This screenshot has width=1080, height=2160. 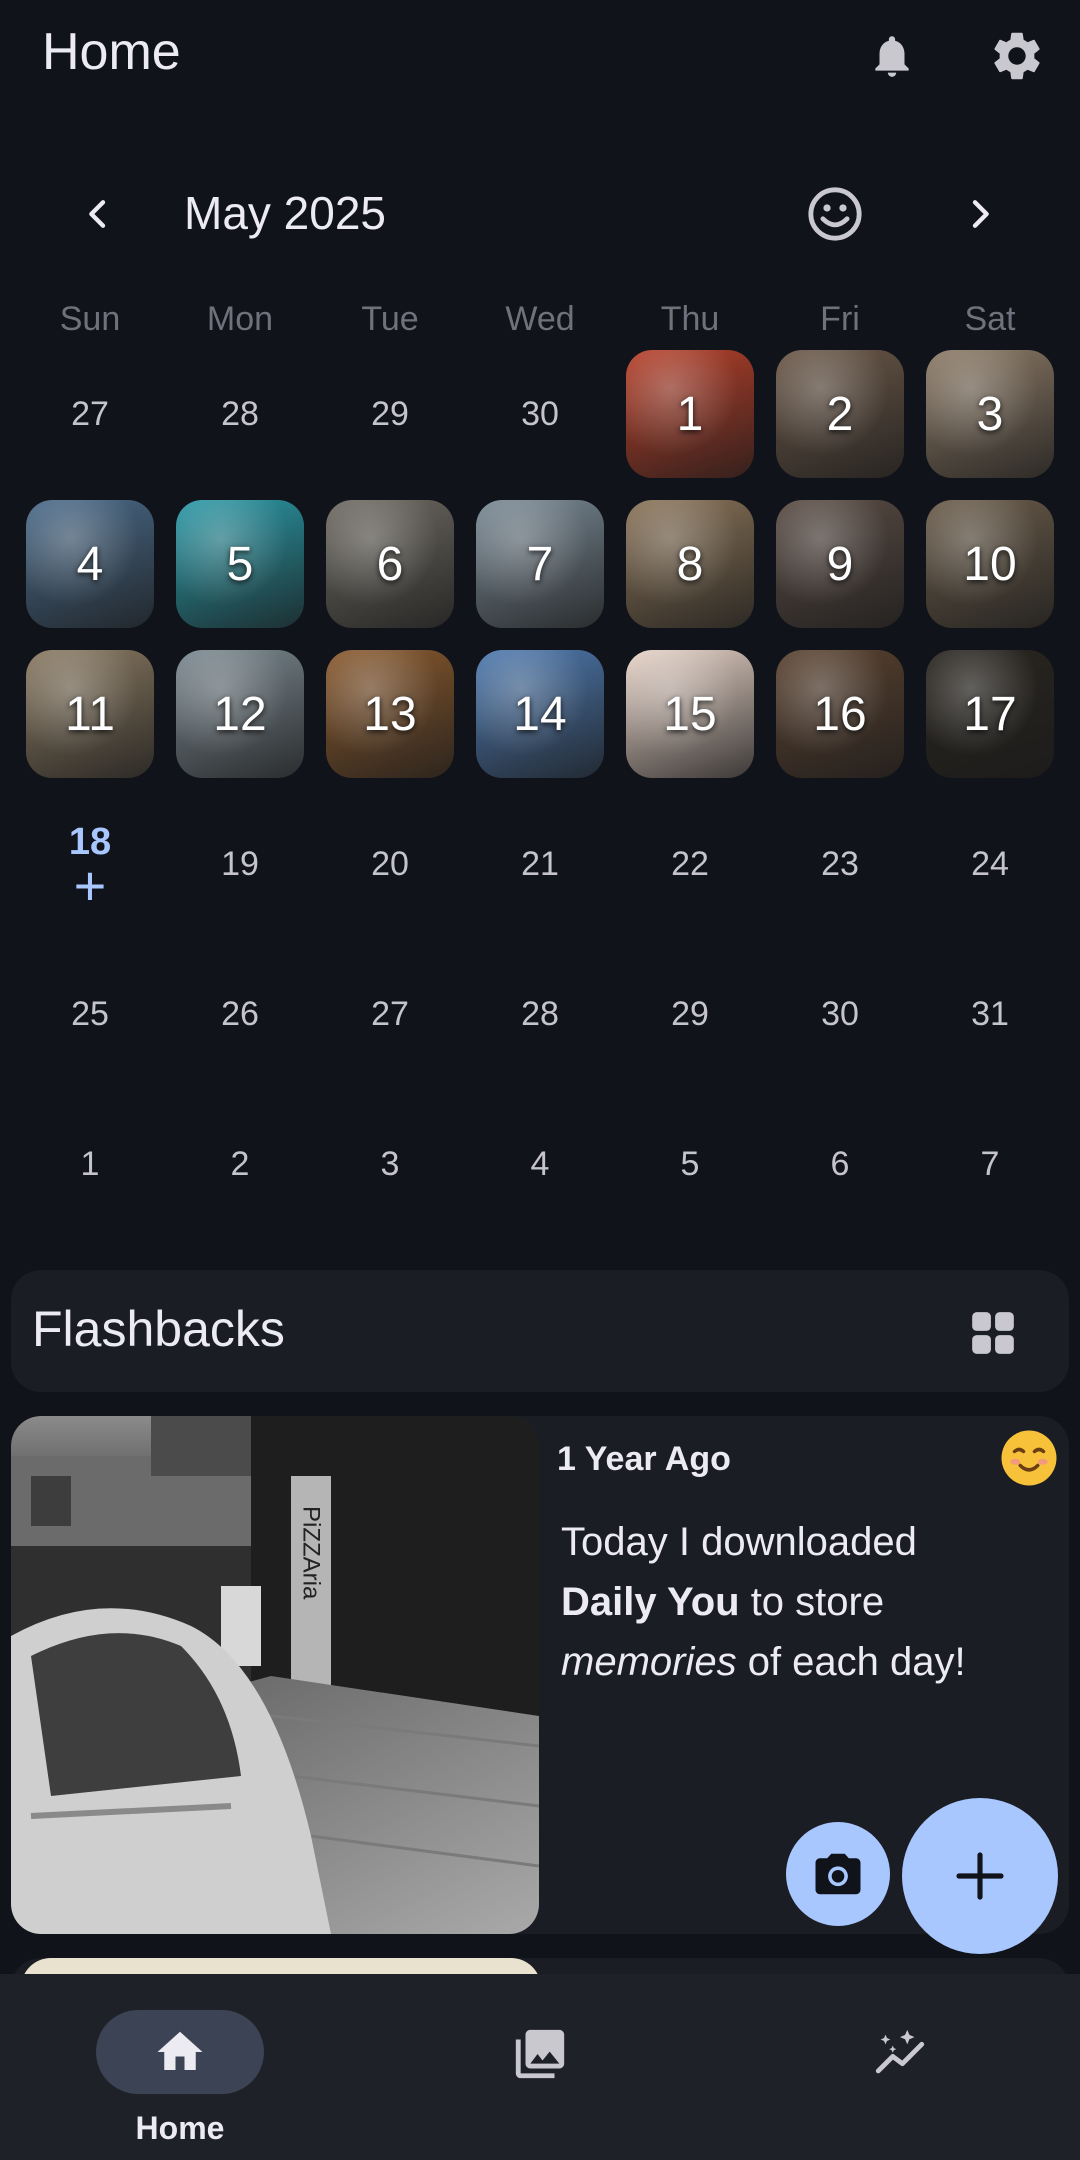 I want to click on calendar-day-with-photo: 15, so click(x=690, y=714).